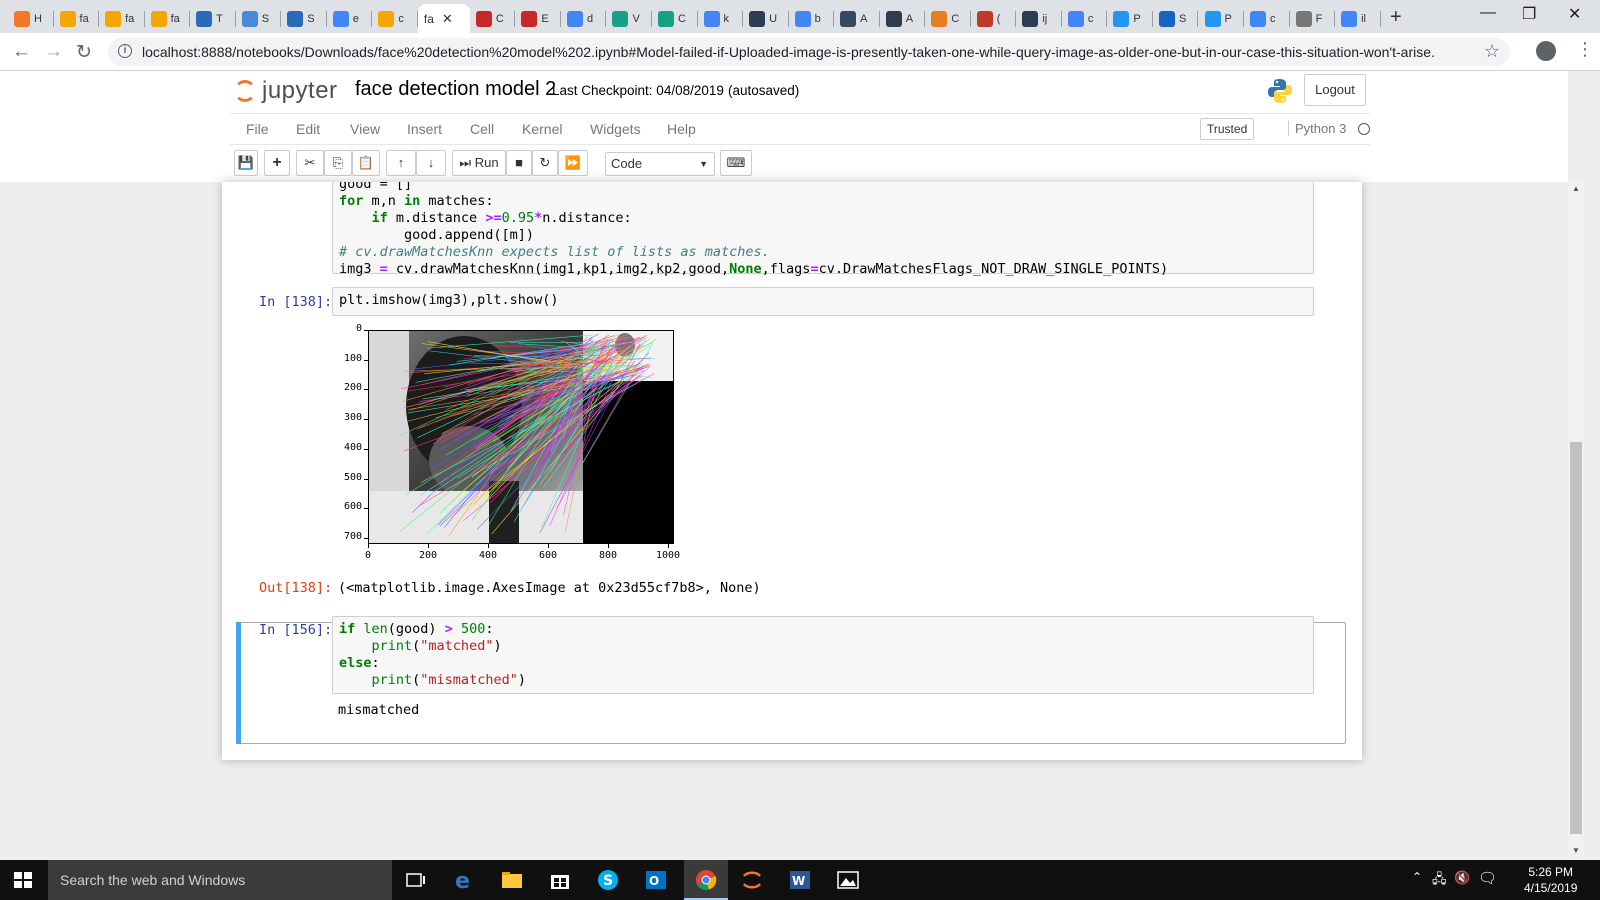 The height and width of the screenshot is (900, 1600). I want to click on paste-icon: 📋, so click(366, 163).